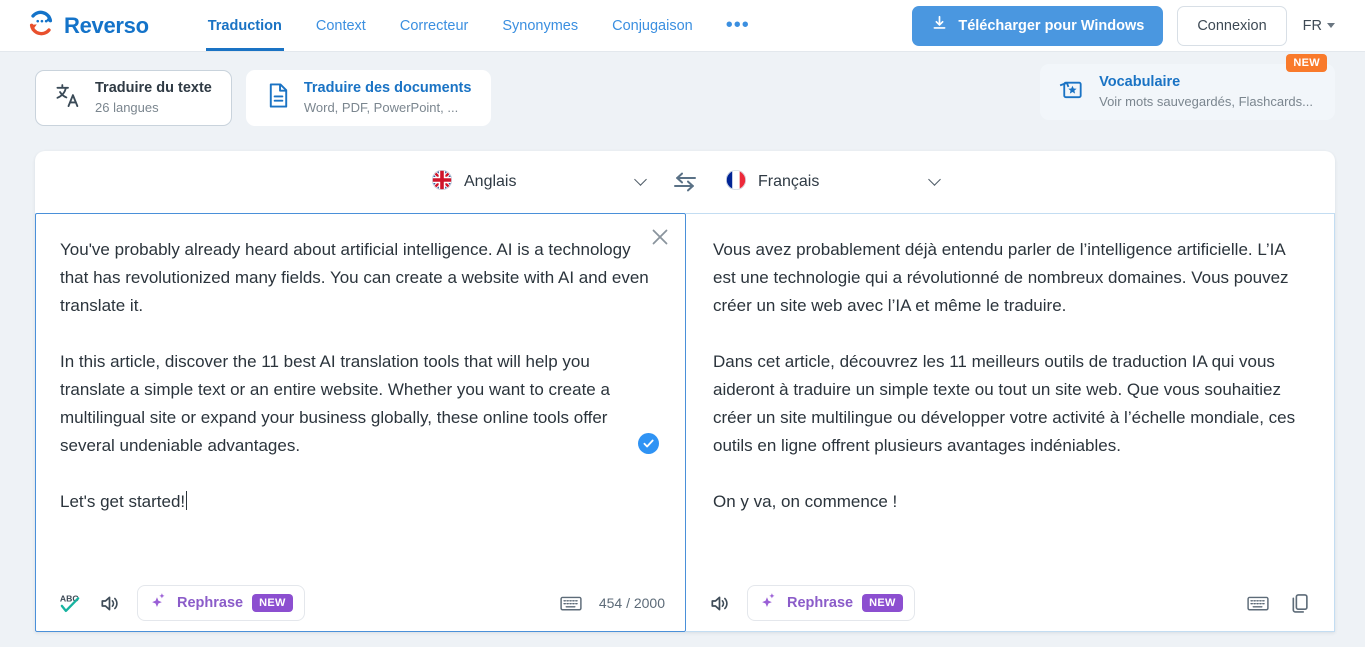 This screenshot has height=647, width=1365. I want to click on source-rephrase-label: Rephrase, so click(210, 603).